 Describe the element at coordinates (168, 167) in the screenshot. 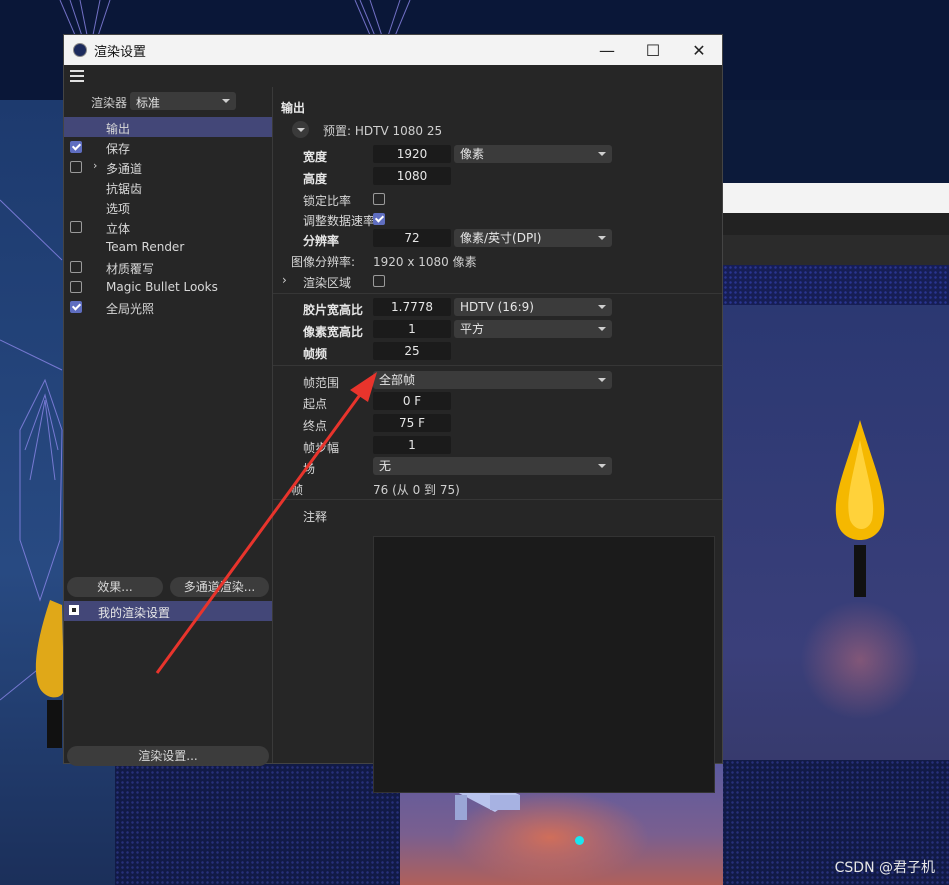

I see `tree-item: › 多通道` at that location.